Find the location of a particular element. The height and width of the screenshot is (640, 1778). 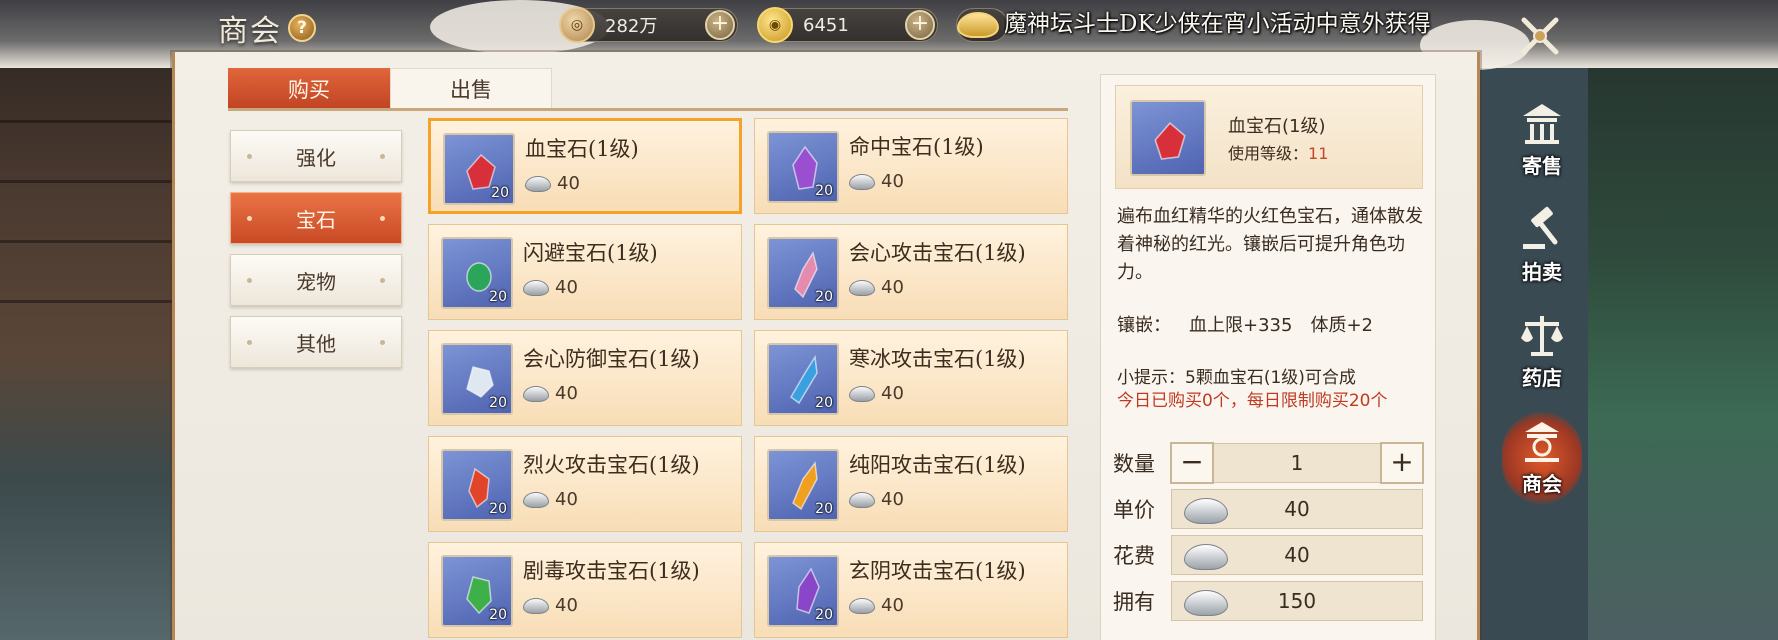

item-card: 20 闪避宝石(1级) 40 is located at coordinates (585, 272).